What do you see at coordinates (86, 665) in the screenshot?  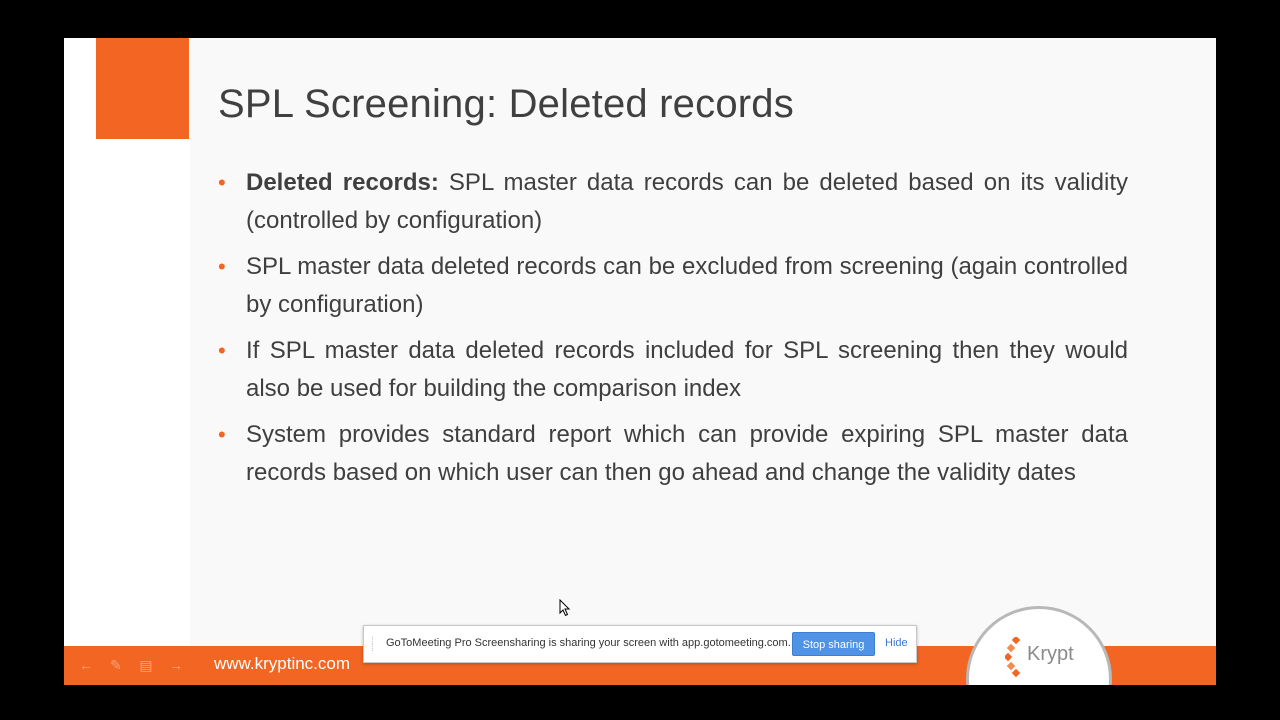 I see `back-arrow-icon: ←` at bounding box center [86, 665].